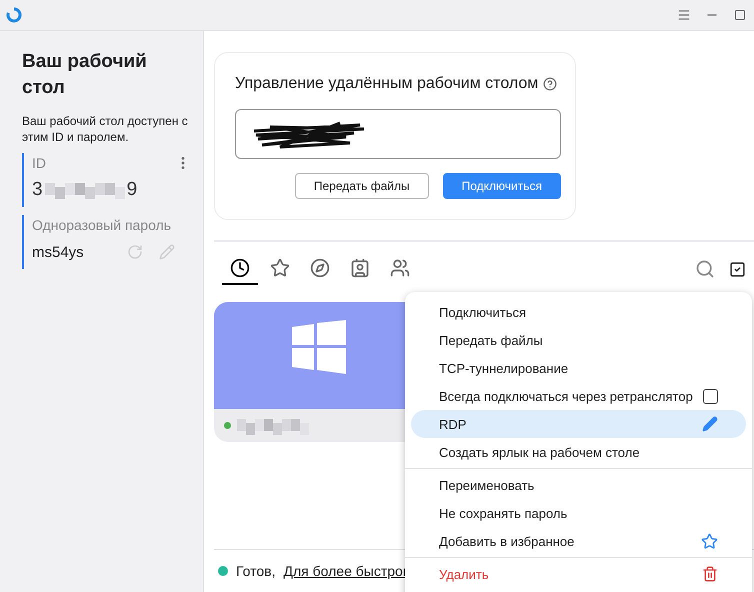 The height and width of the screenshot is (592, 754). What do you see at coordinates (361, 186) in the screenshot?
I see `transfer-files-button: Передать файлы` at bounding box center [361, 186].